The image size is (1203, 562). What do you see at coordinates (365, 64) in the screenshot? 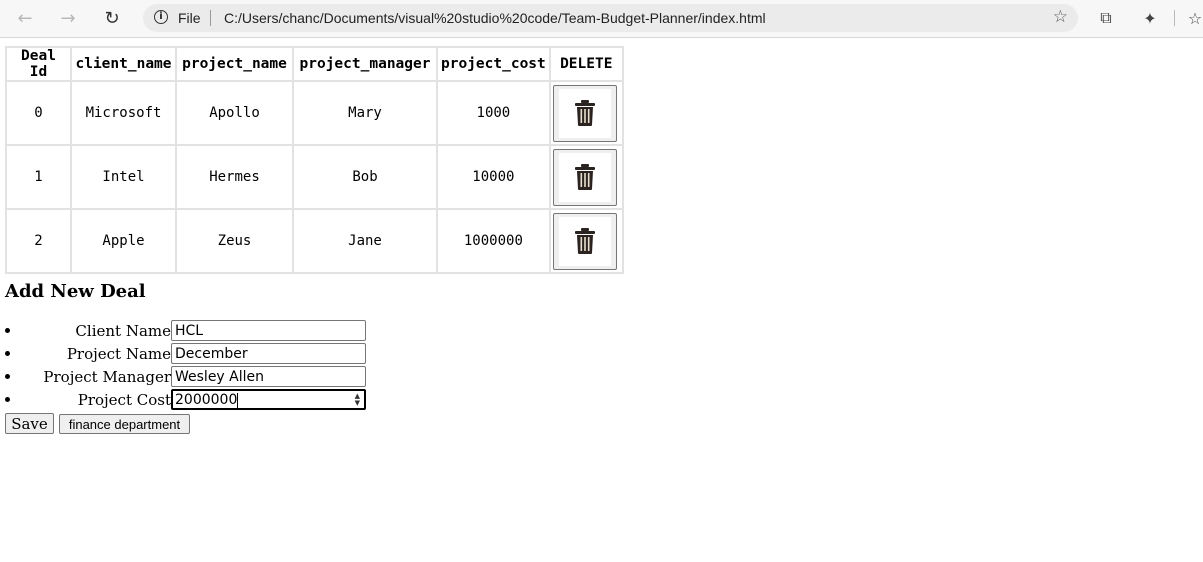
I see `column-header: project_manager` at bounding box center [365, 64].